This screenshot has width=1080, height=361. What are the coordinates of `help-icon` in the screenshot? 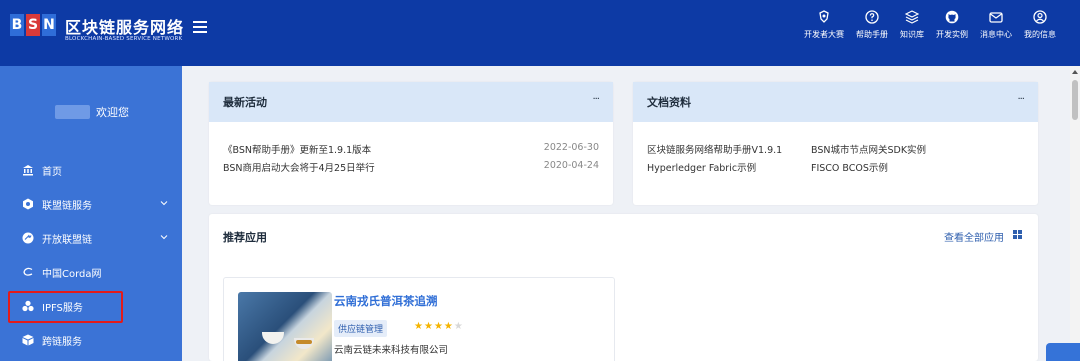 It's located at (872, 17).